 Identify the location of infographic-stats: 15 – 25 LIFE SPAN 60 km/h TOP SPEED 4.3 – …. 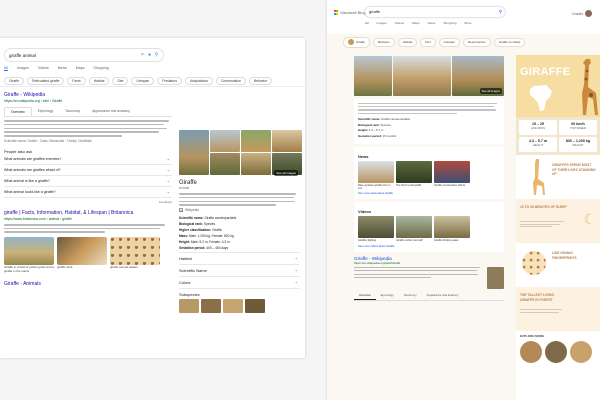
(558, 136).